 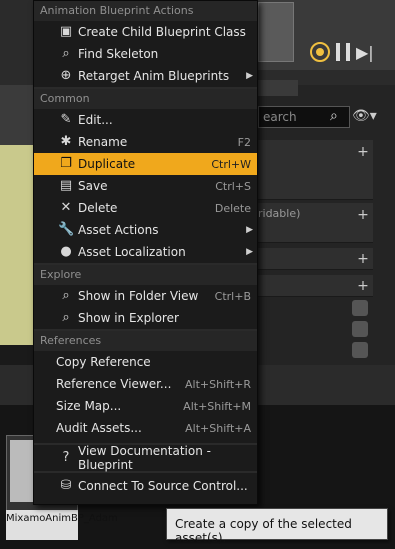 I want to click on shortcut-label: Alt+Shift+R, so click(x=218, y=384).